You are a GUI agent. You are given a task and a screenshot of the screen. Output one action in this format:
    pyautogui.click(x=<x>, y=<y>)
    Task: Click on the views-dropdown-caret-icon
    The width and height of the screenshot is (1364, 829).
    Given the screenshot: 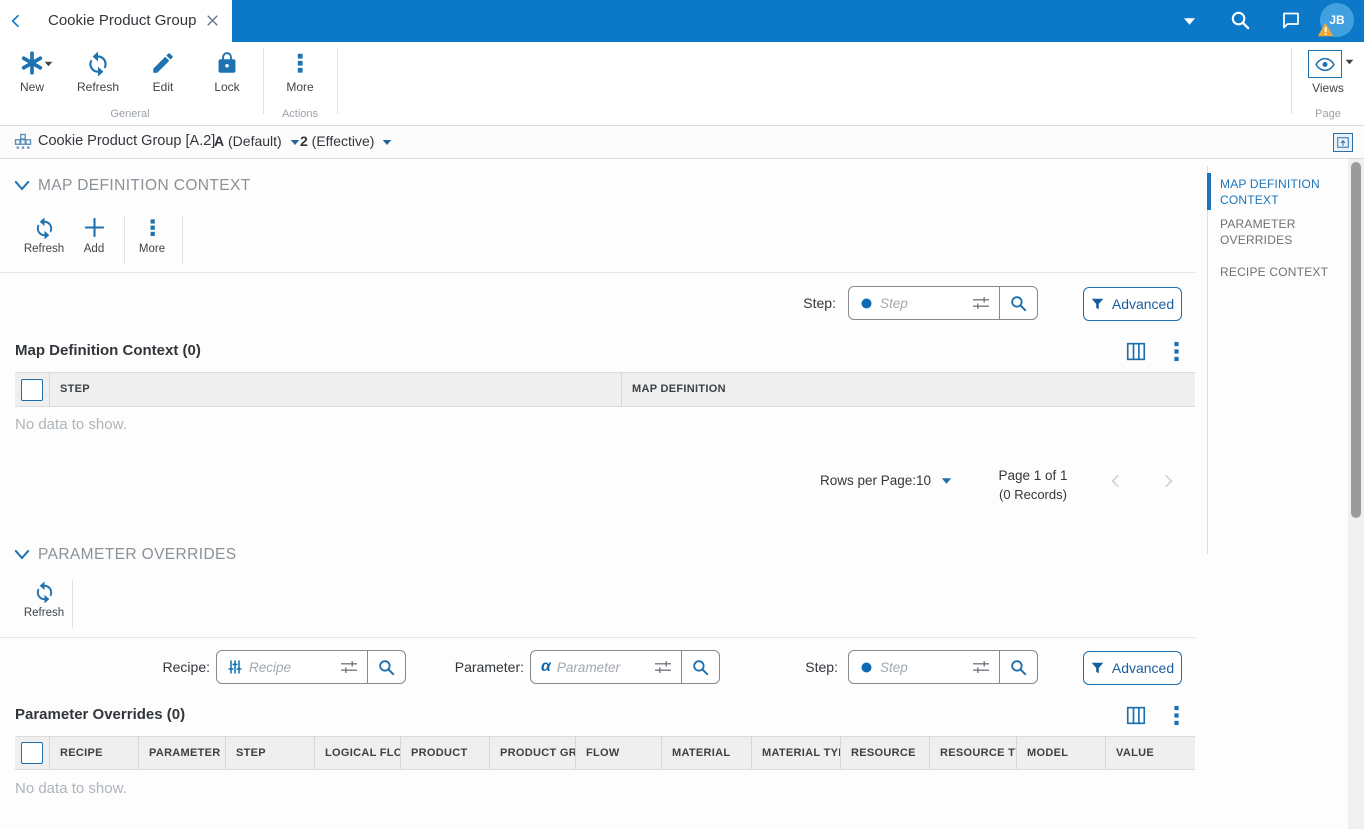 What is the action you would take?
    pyautogui.click(x=1349, y=62)
    